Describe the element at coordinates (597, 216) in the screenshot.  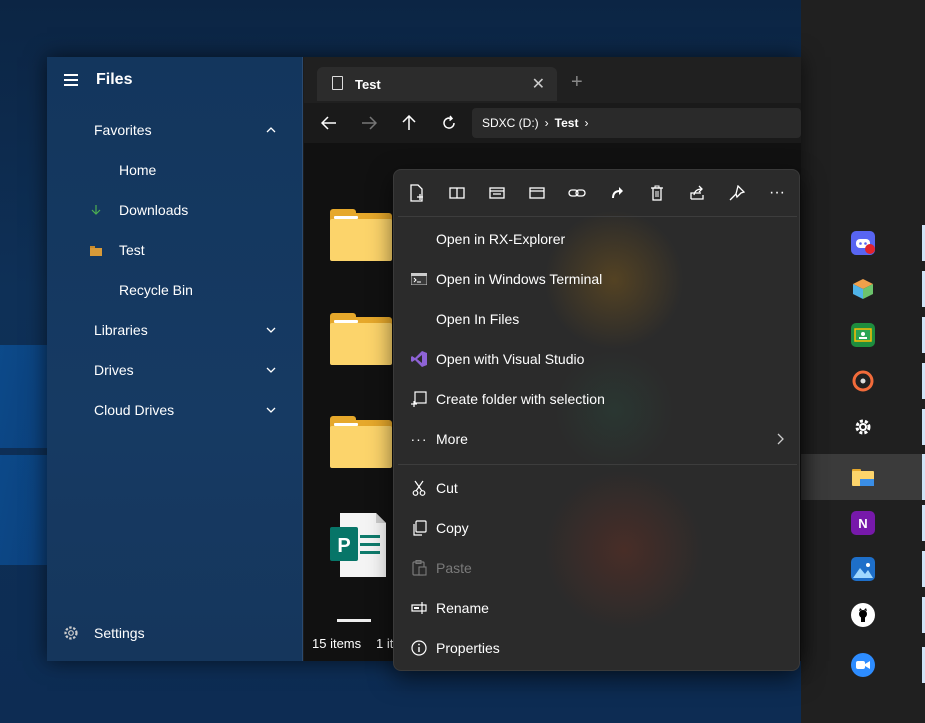
I see `divider` at that location.